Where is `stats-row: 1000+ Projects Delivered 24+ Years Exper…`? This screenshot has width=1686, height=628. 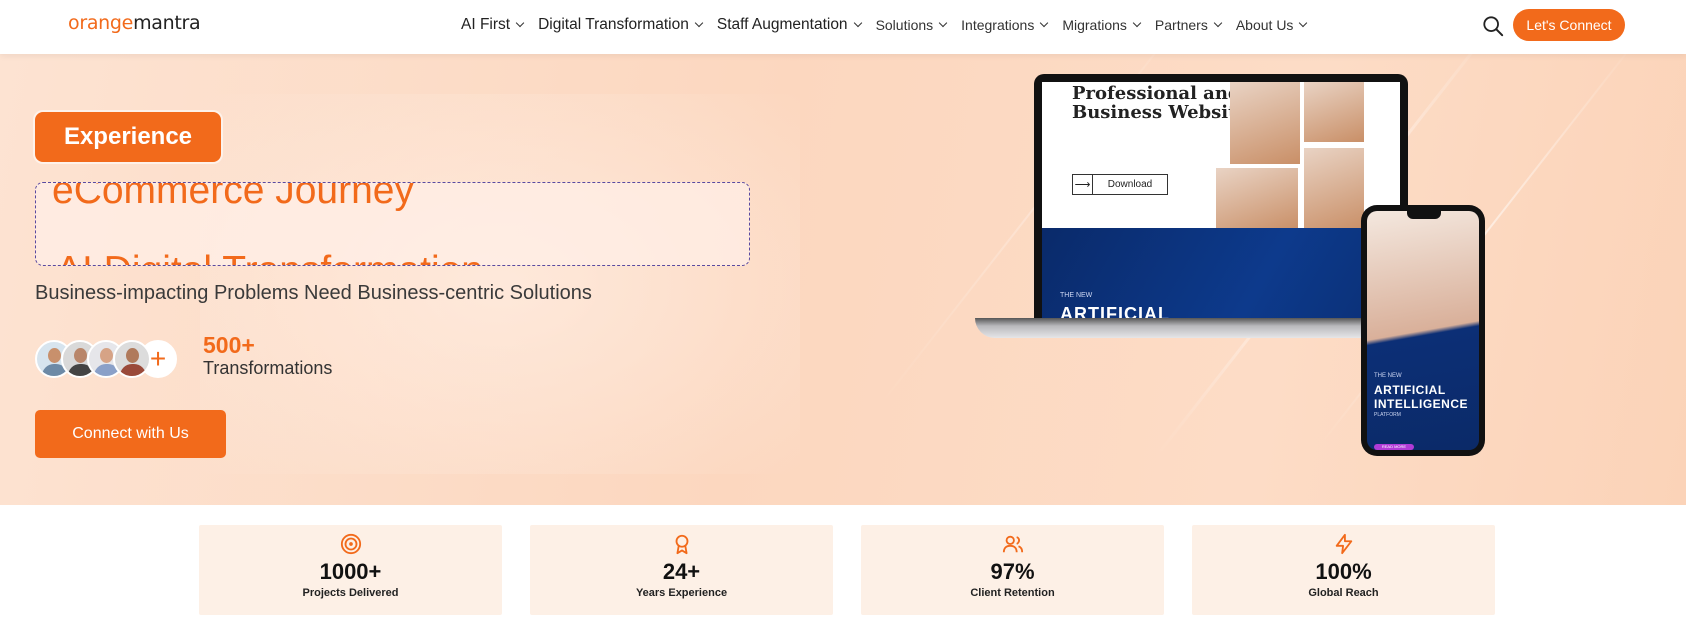 stats-row: 1000+ Projects Delivered 24+ Years Exper… is located at coordinates (847, 570).